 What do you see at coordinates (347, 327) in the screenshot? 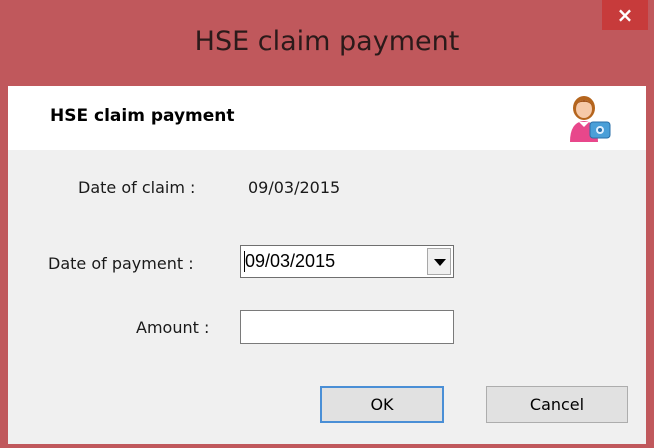
I see `amount-input` at bounding box center [347, 327].